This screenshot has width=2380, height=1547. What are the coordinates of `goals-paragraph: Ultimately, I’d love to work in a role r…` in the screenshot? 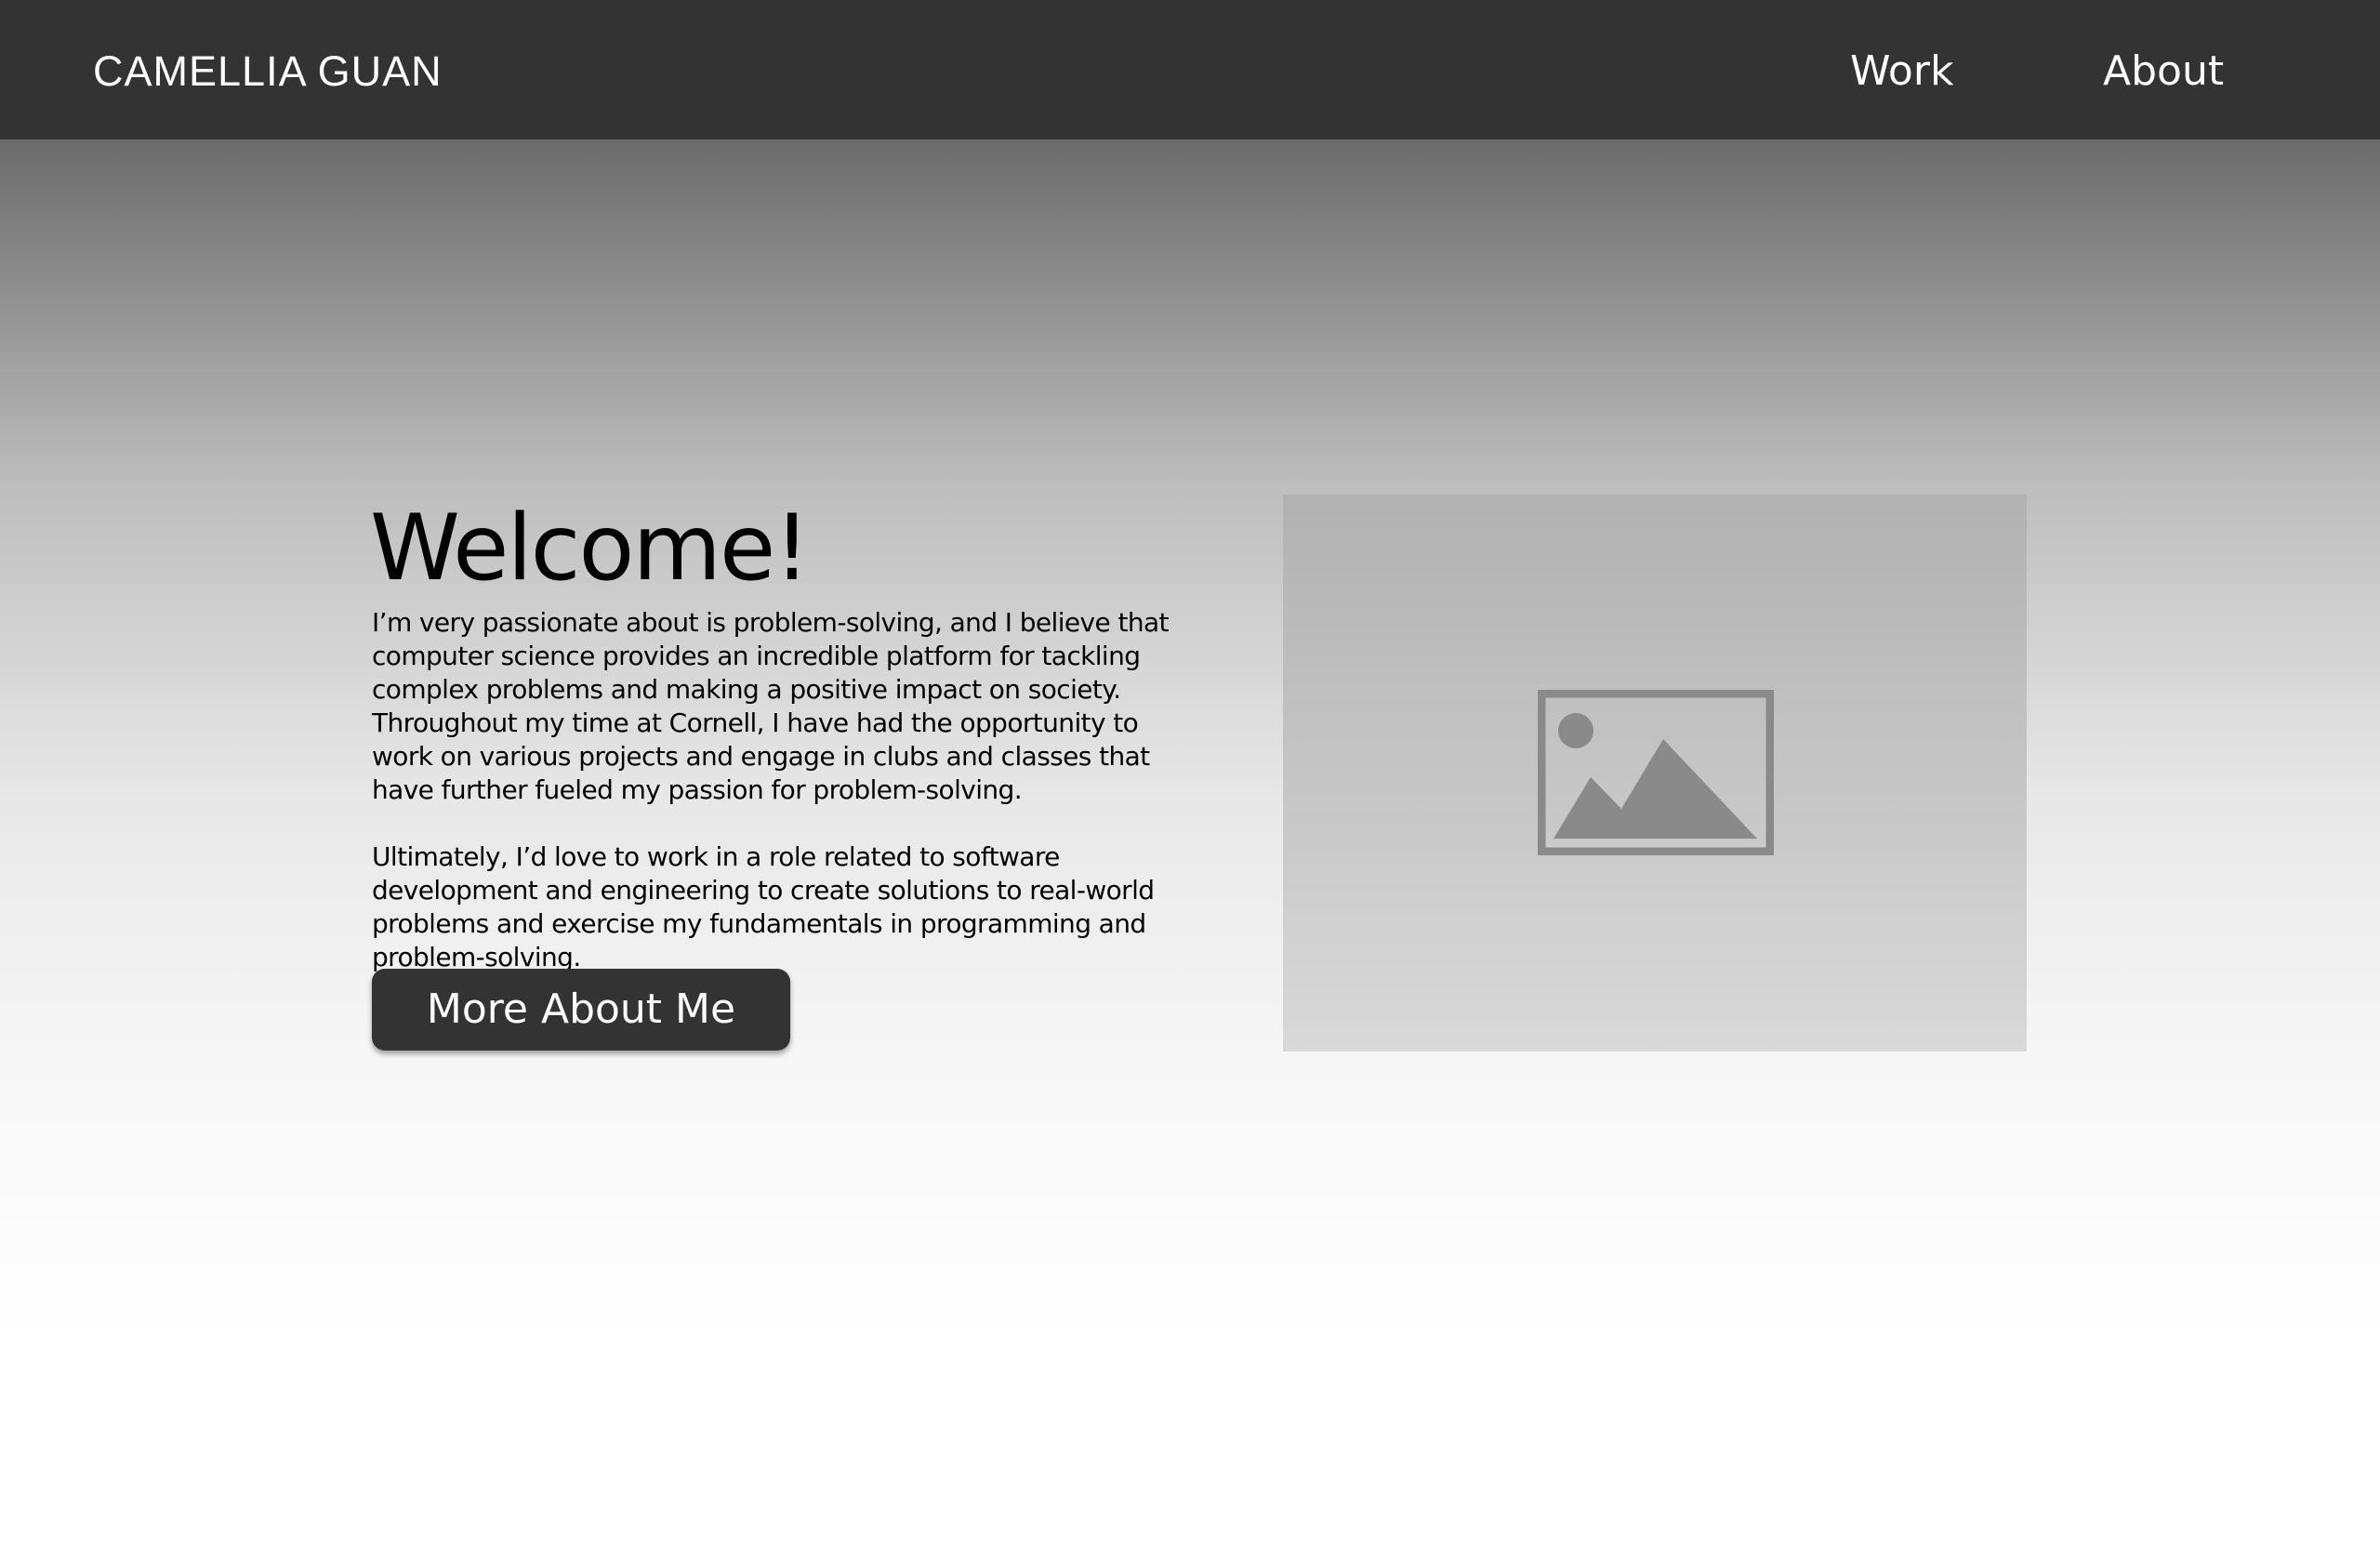 It's located at (763, 906).